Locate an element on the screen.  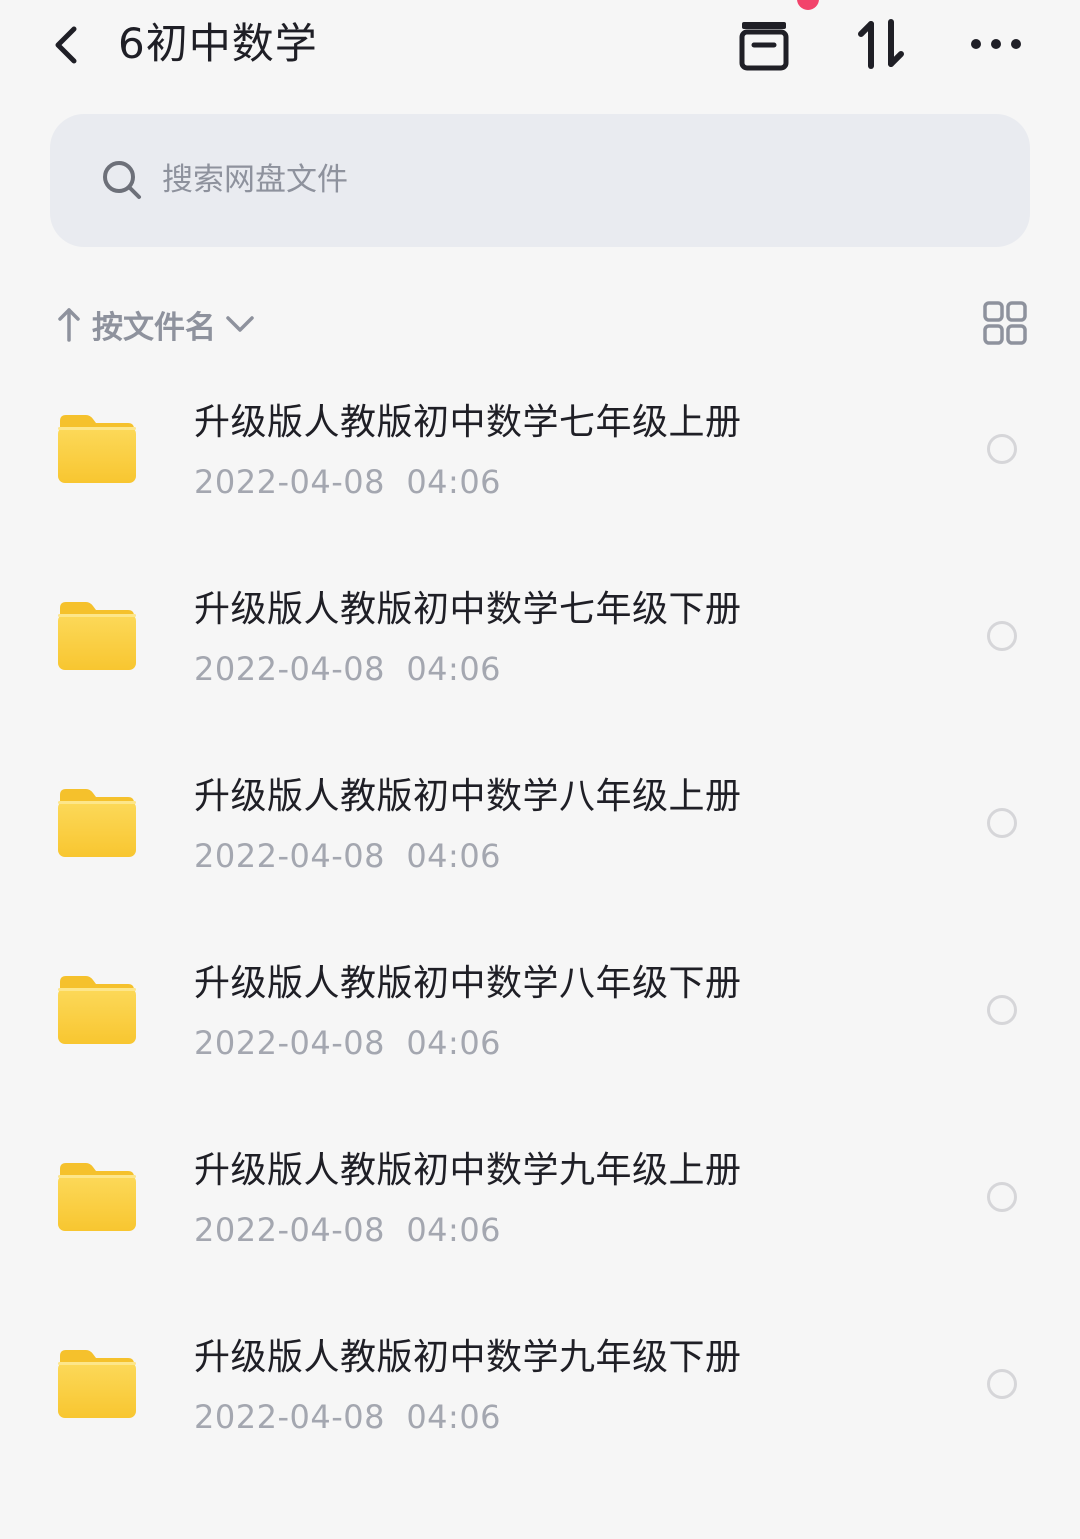
search-icon is located at coordinates (122, 180).